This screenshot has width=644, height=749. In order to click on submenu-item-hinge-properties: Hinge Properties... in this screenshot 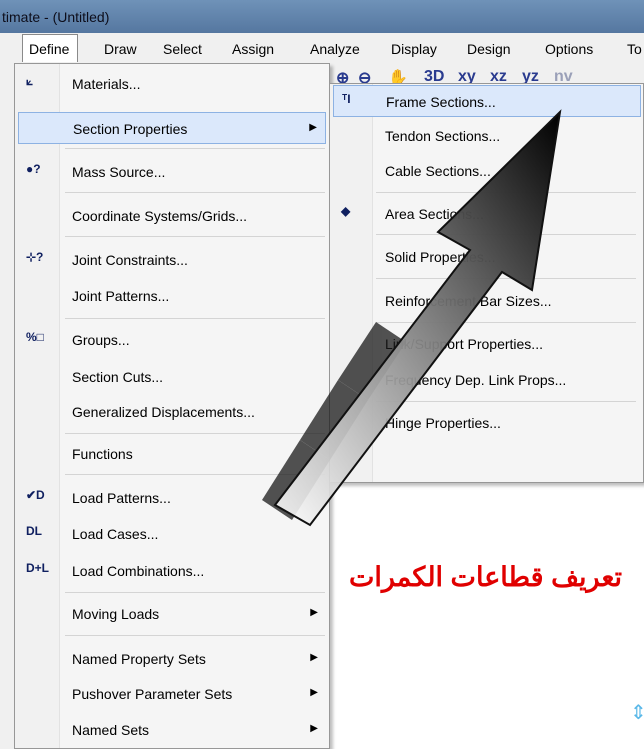, I will do `click(487, 423)`.